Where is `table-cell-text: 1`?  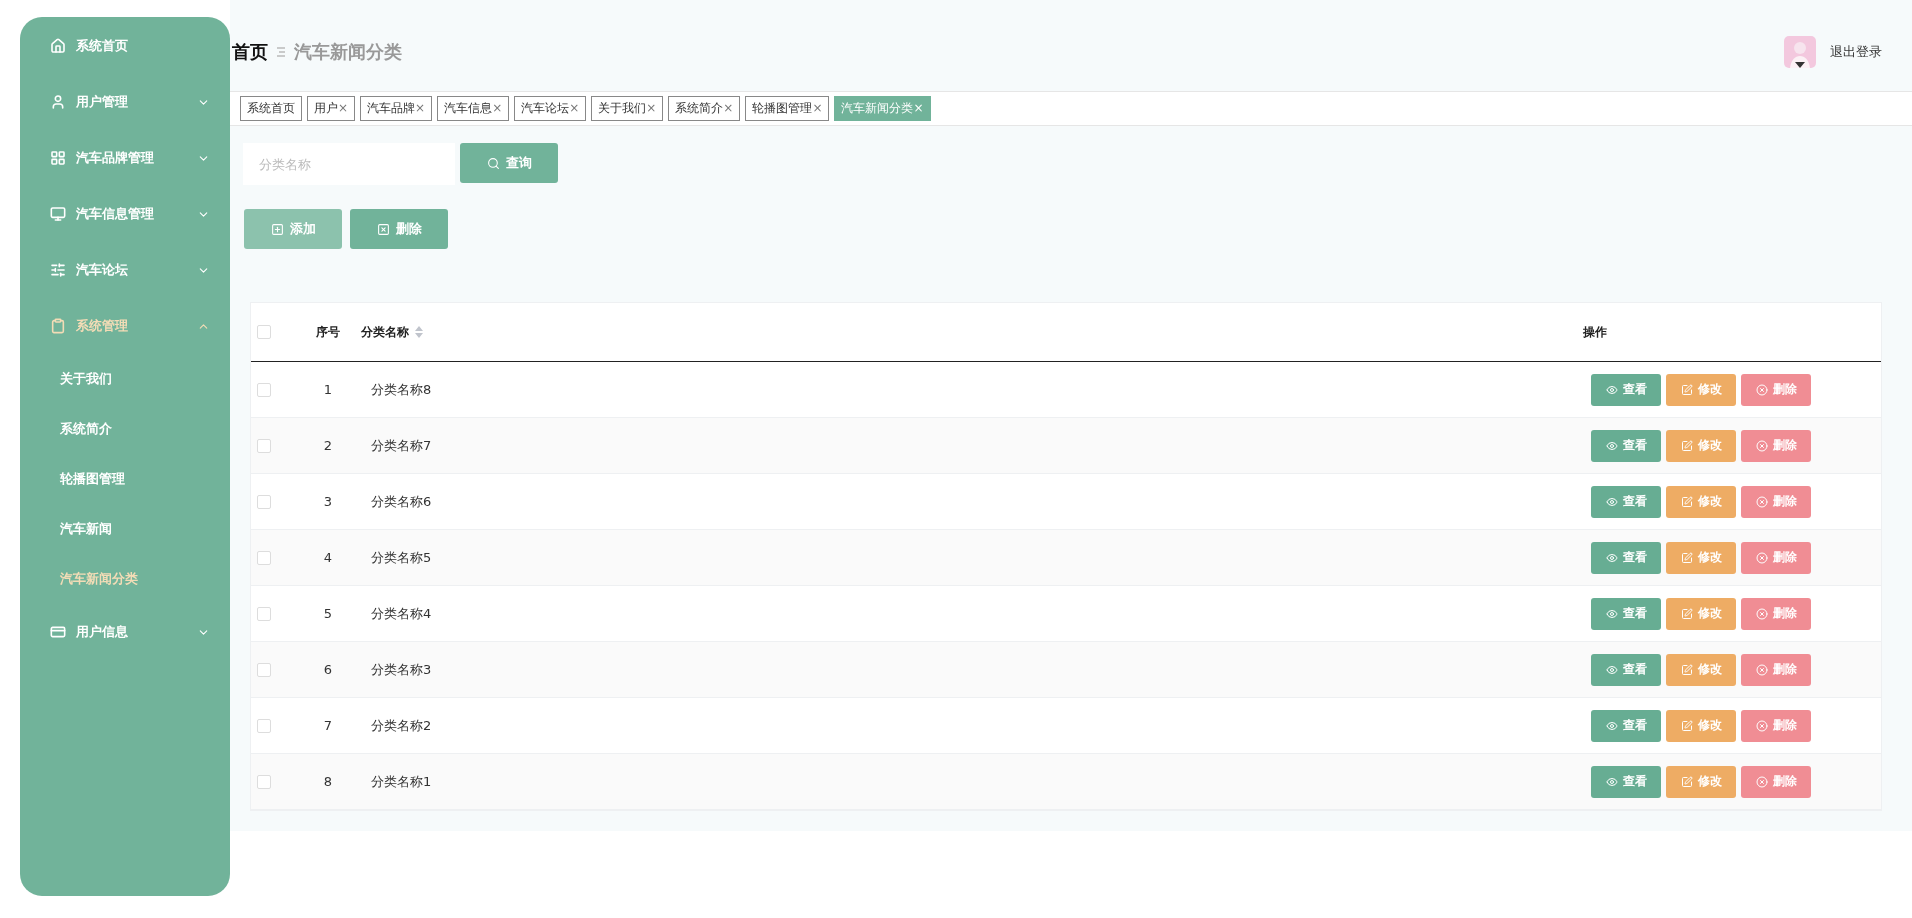 table-cell-text: 1 is located at coordinates (328, 389).